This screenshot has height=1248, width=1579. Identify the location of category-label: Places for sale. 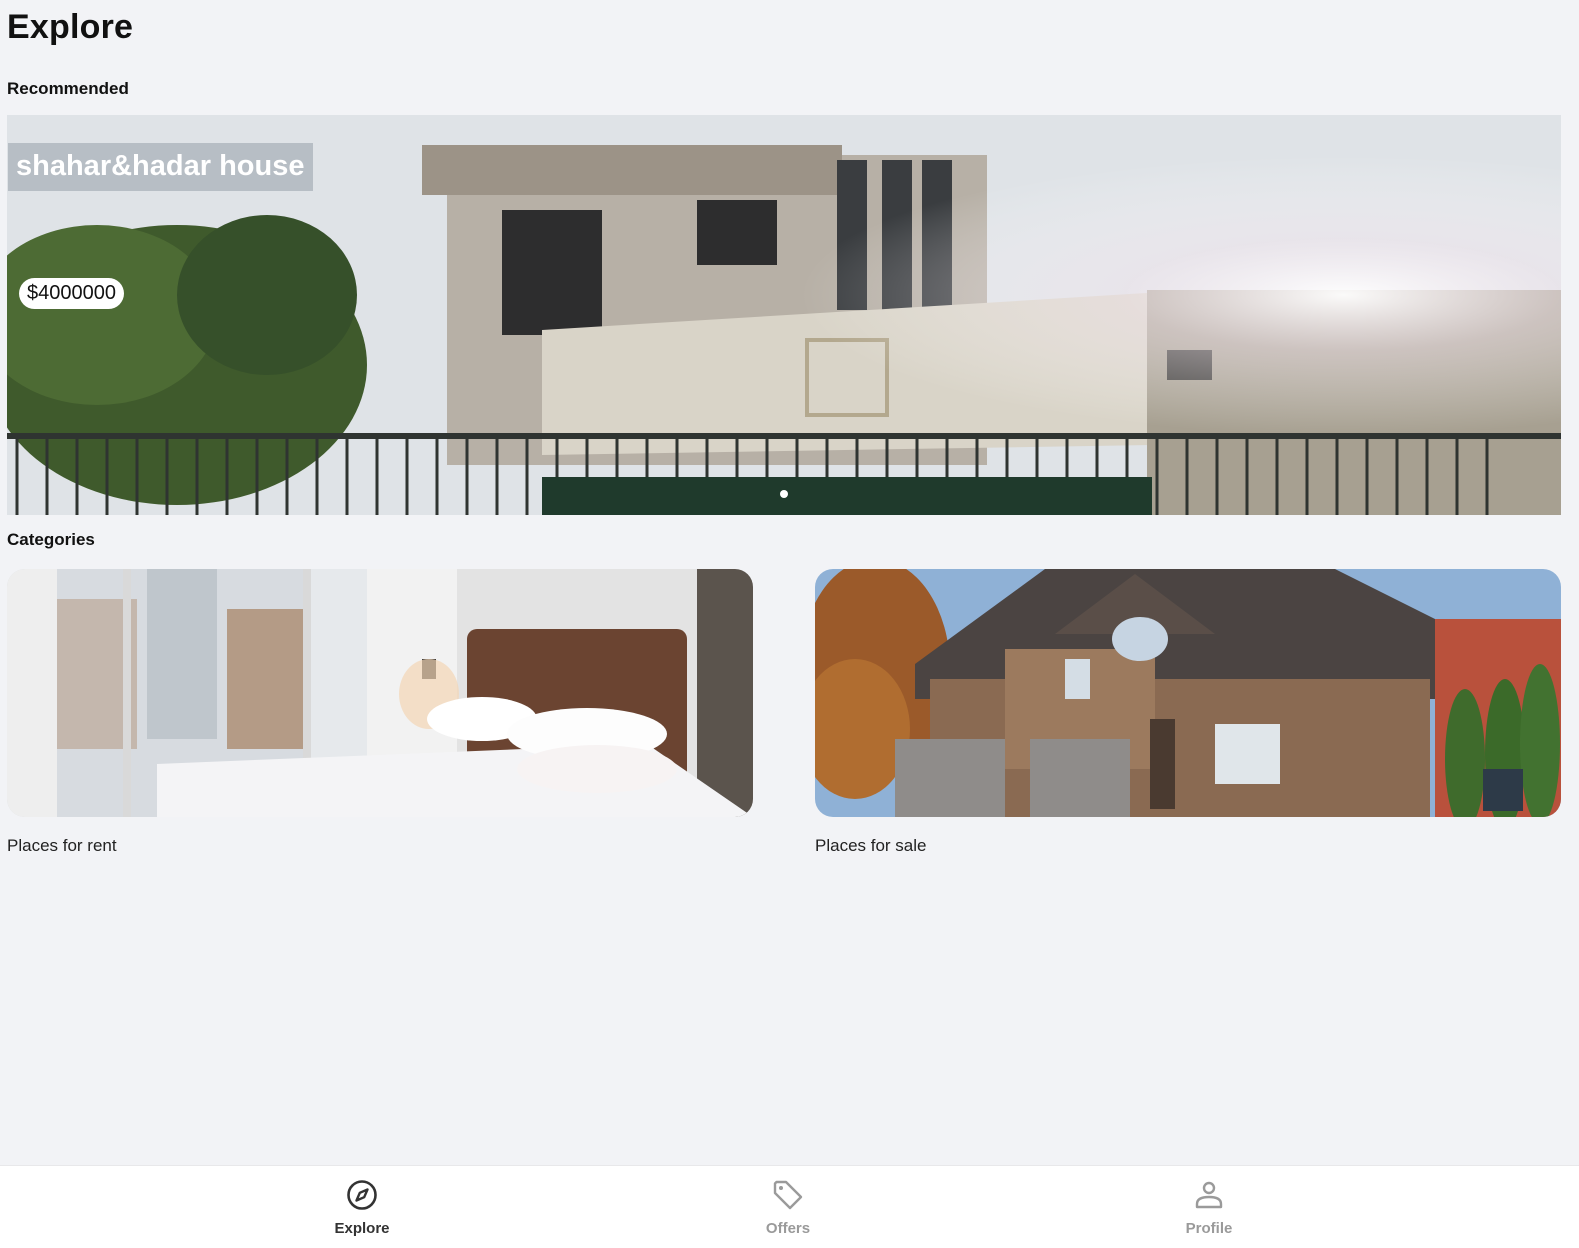
(871, 845).